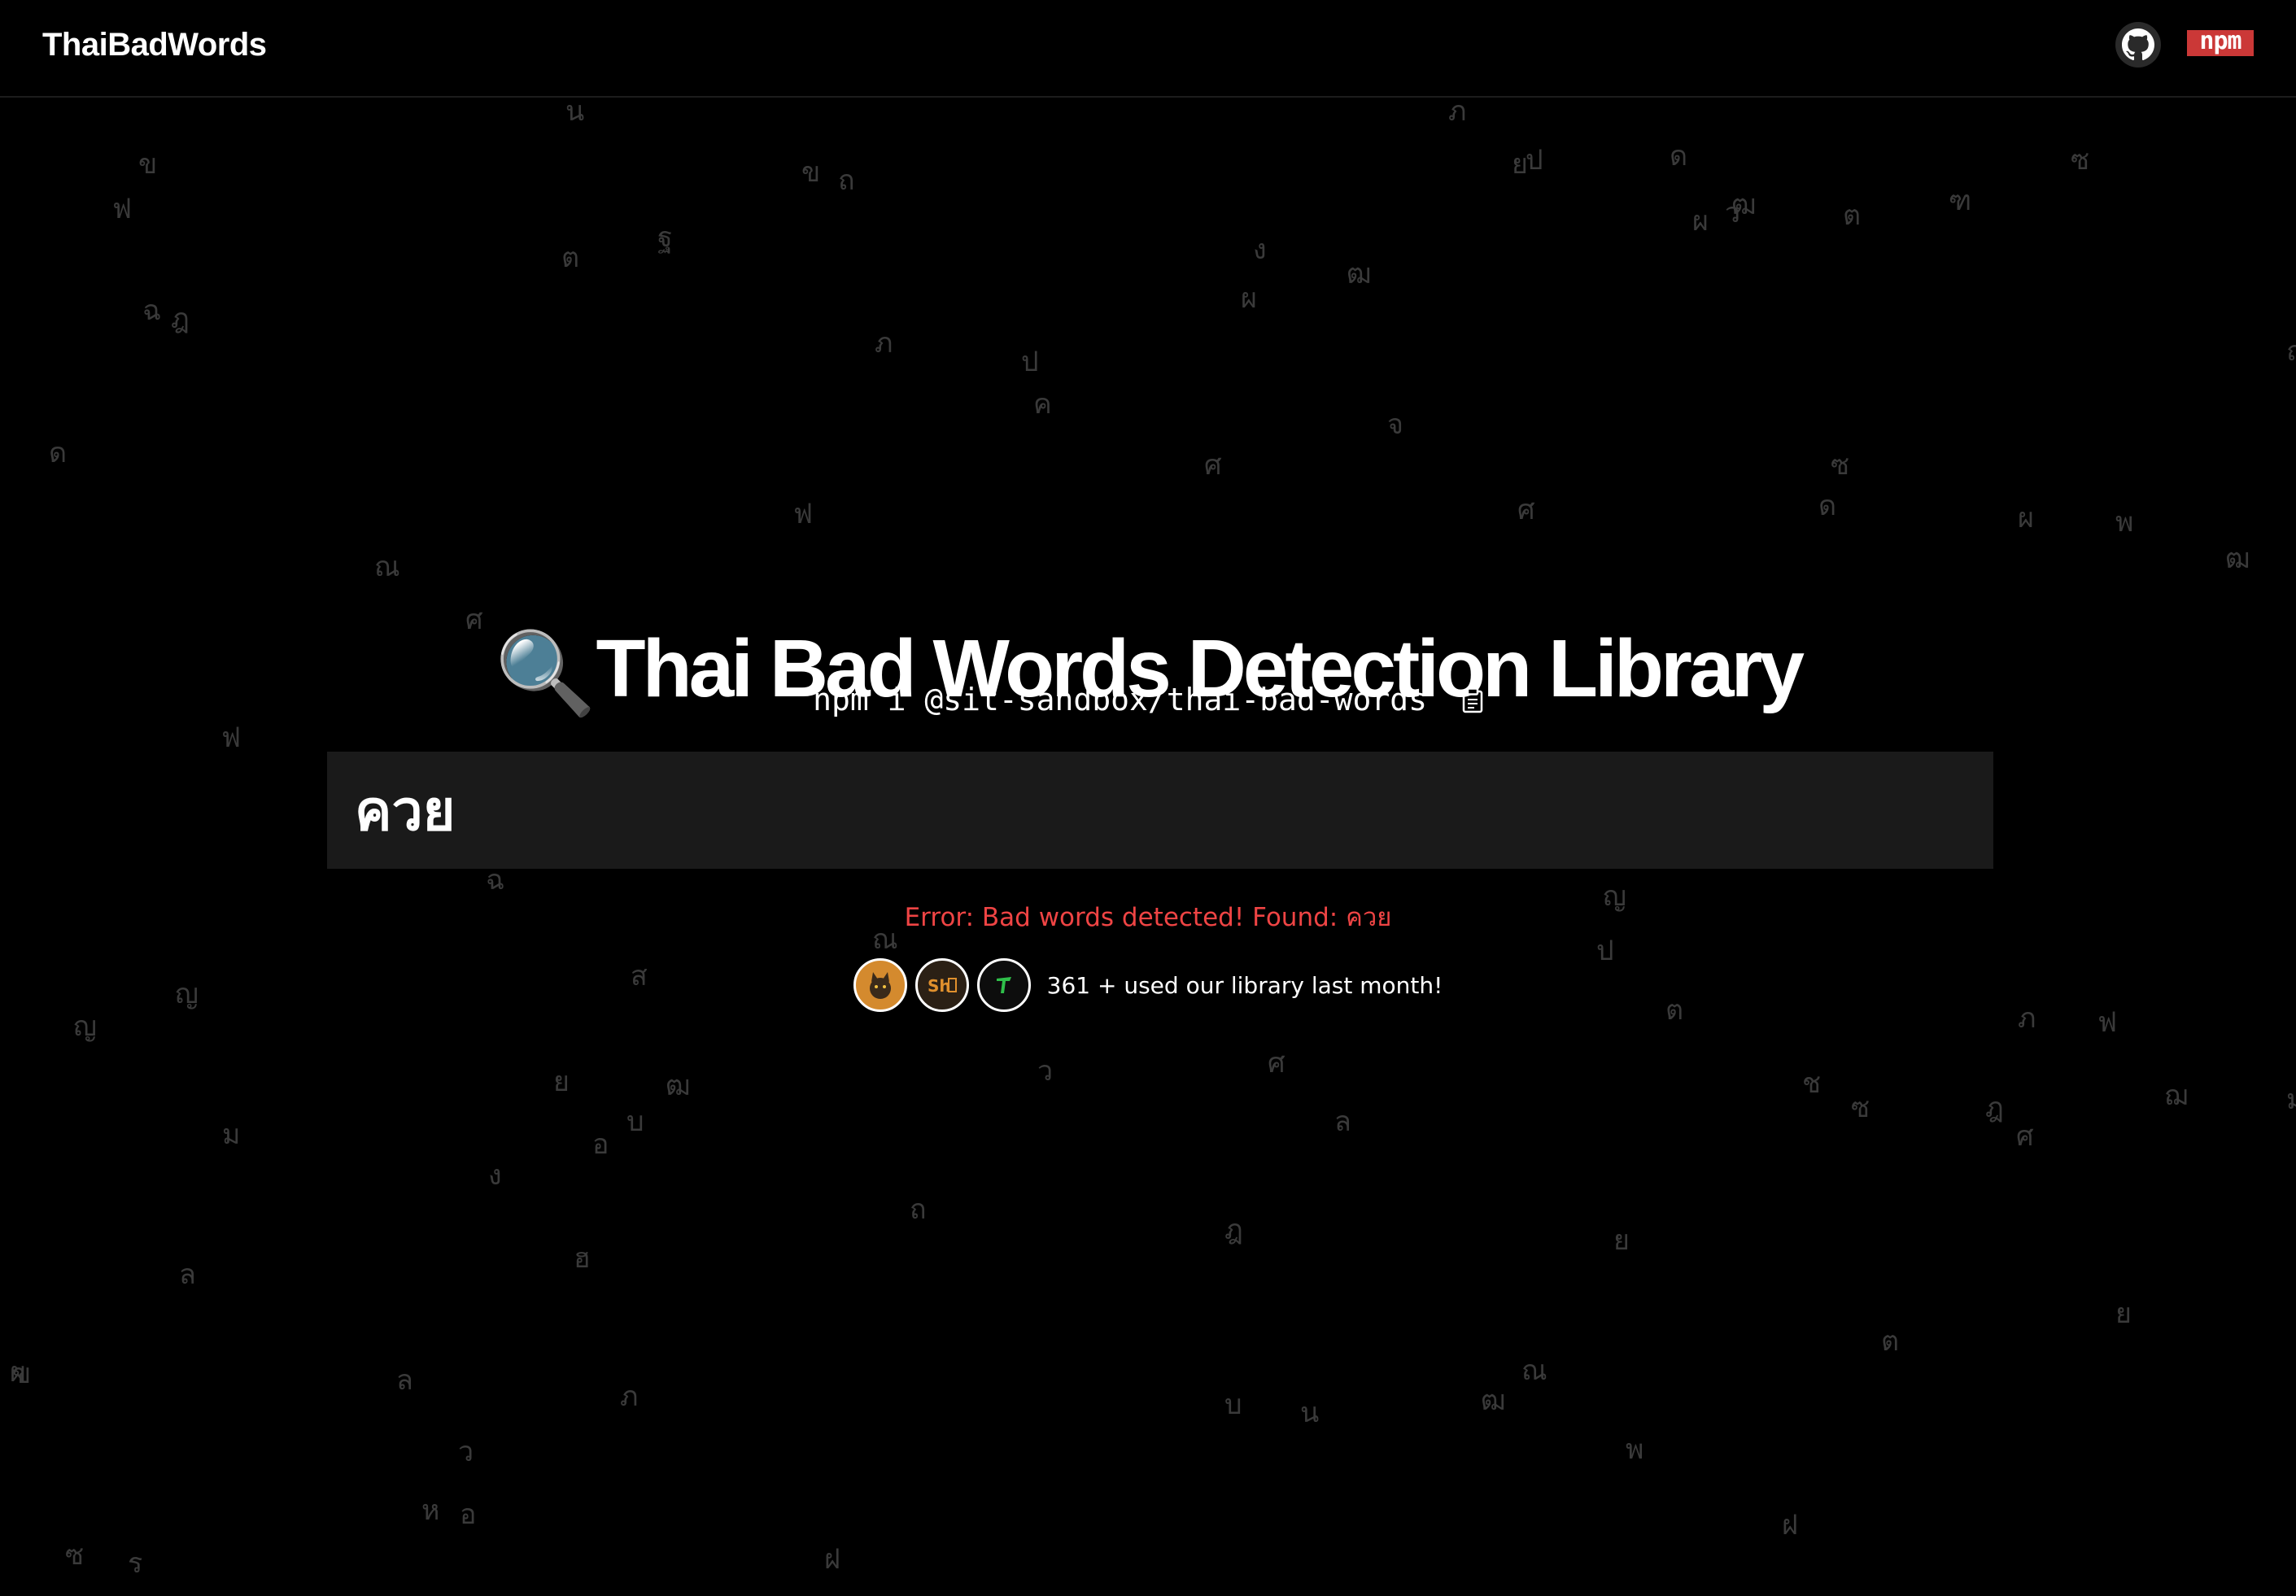  What do you see at coordinates (2176, 1095) in the screenshot?
I see `background-char: ฌ` at bounding box center [2176, 1095].